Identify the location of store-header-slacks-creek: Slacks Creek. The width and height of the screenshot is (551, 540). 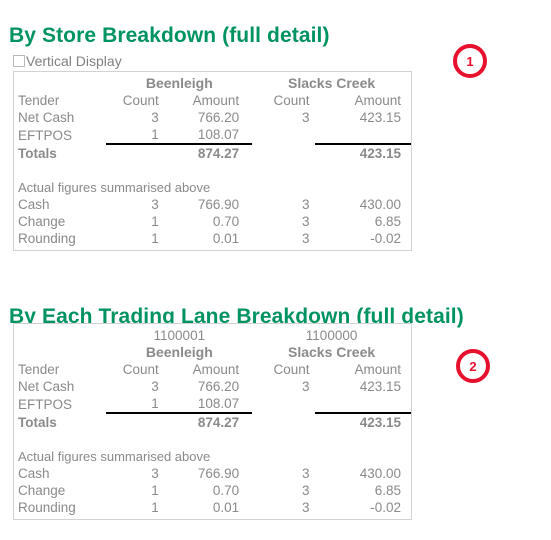
(331, 352).